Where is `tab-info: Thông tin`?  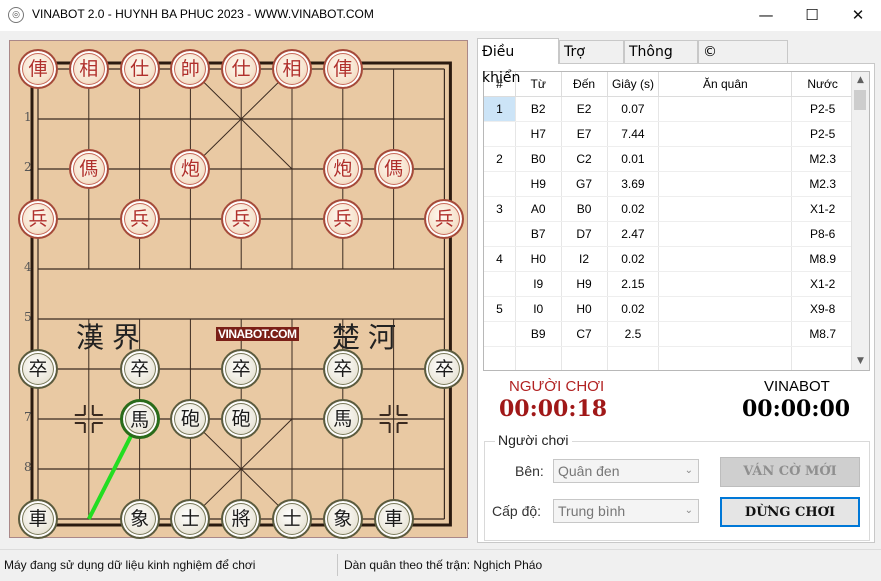 tab-info: Thông tin is located at coordinates (661, 61).